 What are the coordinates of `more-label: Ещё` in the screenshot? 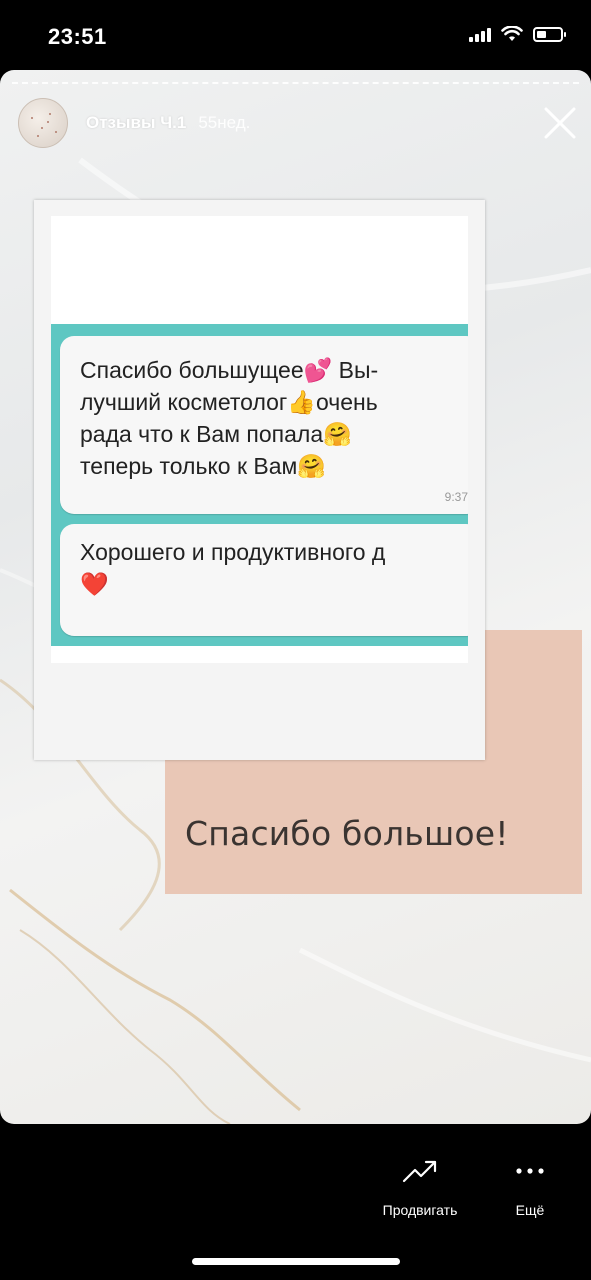 It's located at (530, 1210).